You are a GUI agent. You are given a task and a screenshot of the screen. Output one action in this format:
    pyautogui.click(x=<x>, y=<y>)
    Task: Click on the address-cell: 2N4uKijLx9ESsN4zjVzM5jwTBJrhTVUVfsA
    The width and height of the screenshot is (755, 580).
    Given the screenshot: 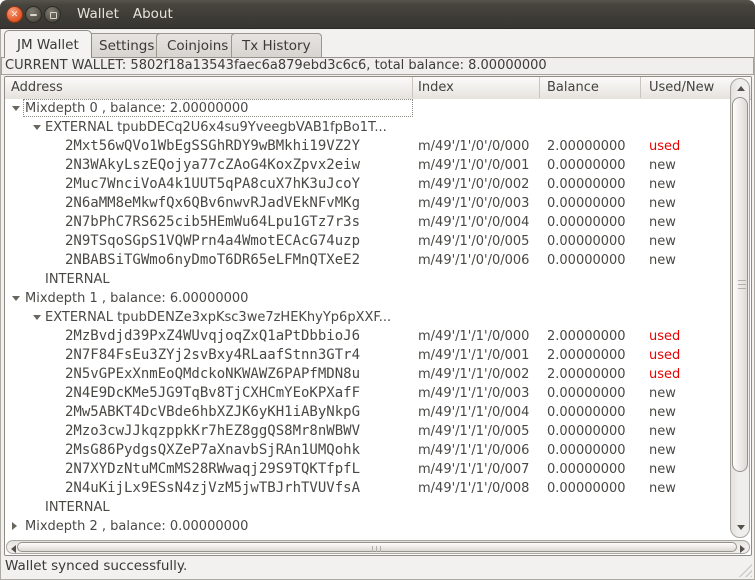 What is the action you would take?
    pyautogui.click(x=213, y=488)
    